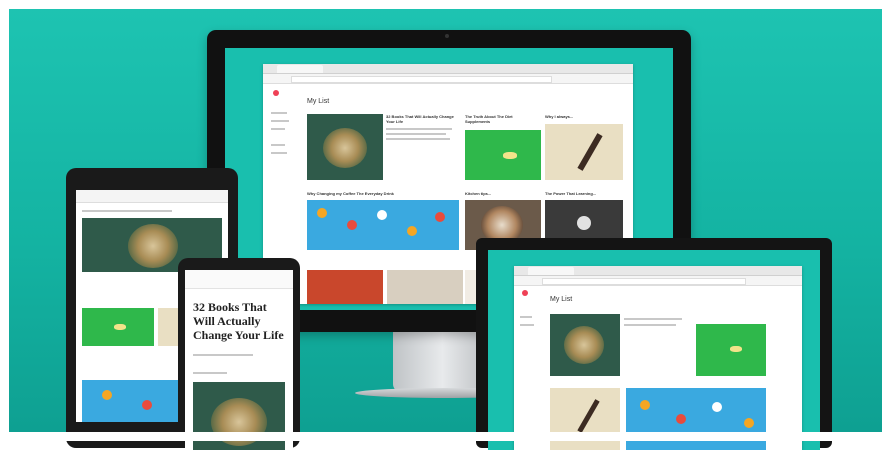  I want to click on tablet-article-title, so click(127, 211).